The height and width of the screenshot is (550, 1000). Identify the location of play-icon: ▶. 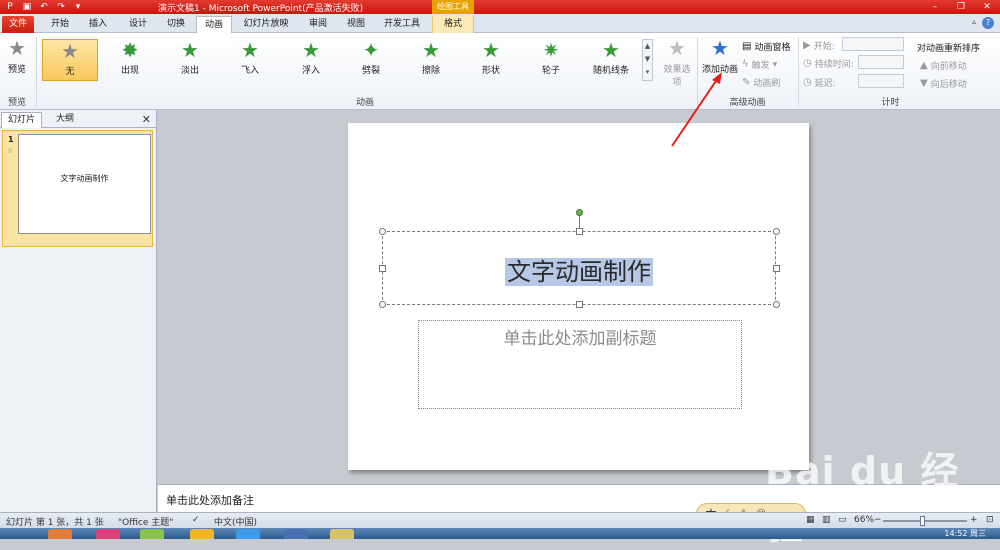
(807, 45).